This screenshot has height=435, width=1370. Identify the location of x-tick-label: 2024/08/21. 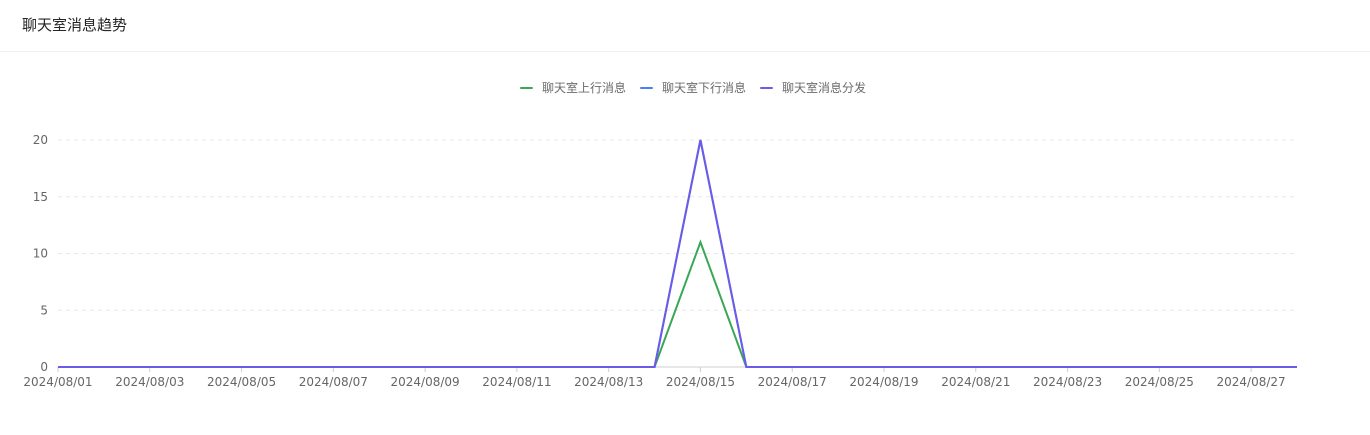
(975, 382).